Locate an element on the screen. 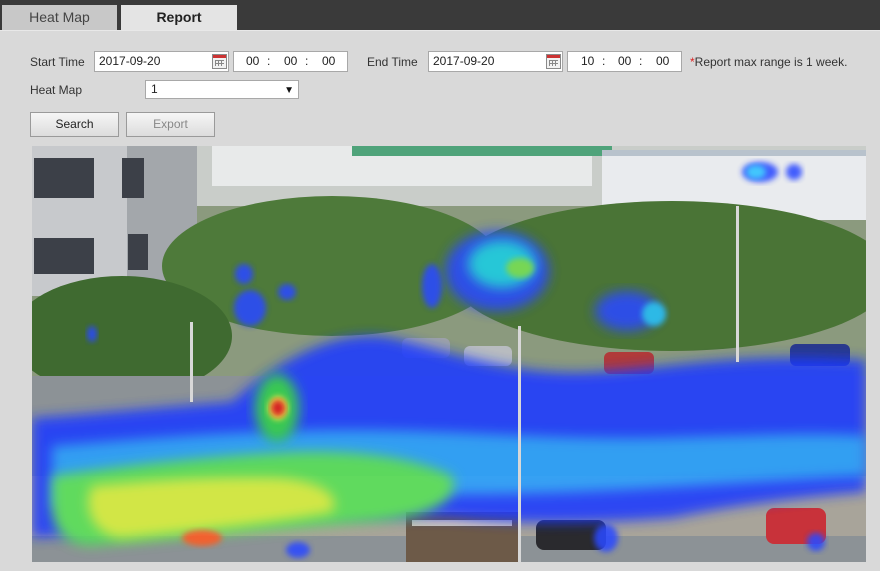 Image resolution: width=880 pixels, height=571 pixels. tab-report: Report is located at coordinates (179, 17).